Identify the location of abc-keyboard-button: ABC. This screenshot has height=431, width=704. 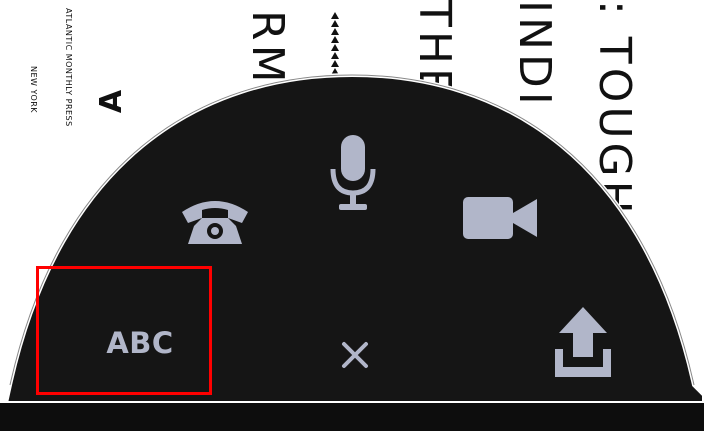
(140, 343).